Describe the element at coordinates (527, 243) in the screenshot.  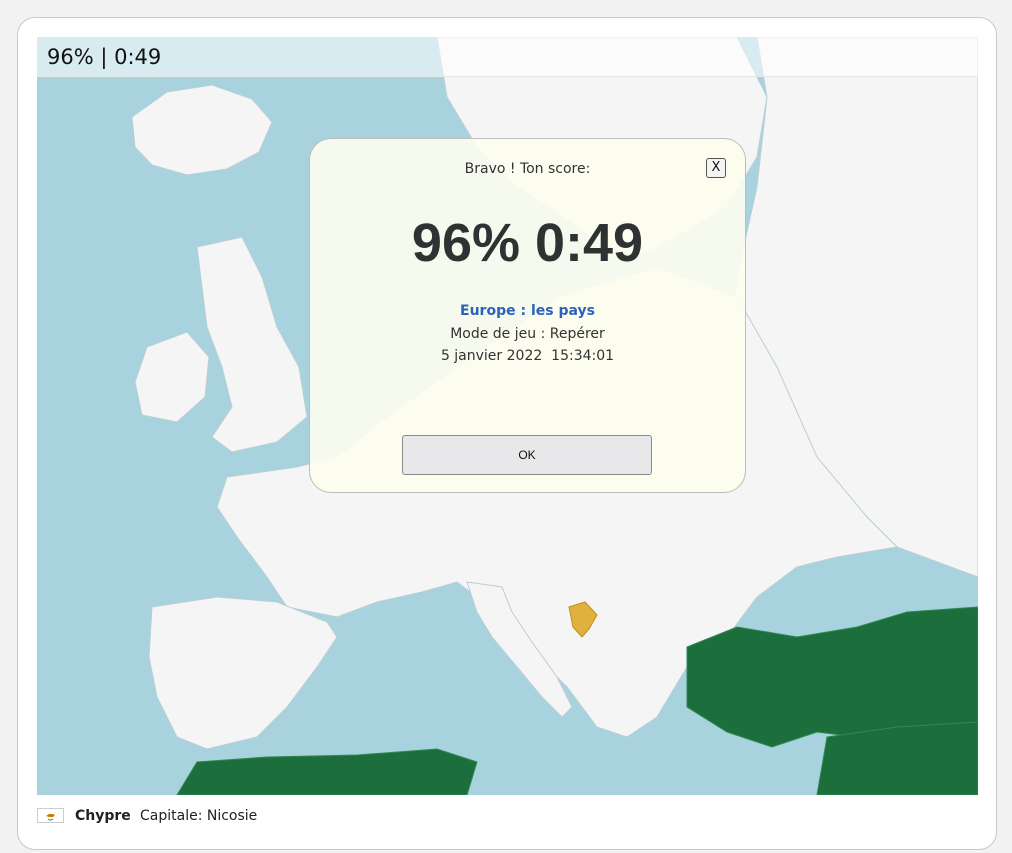
I see `final-score: 96% 0:49` at that location.